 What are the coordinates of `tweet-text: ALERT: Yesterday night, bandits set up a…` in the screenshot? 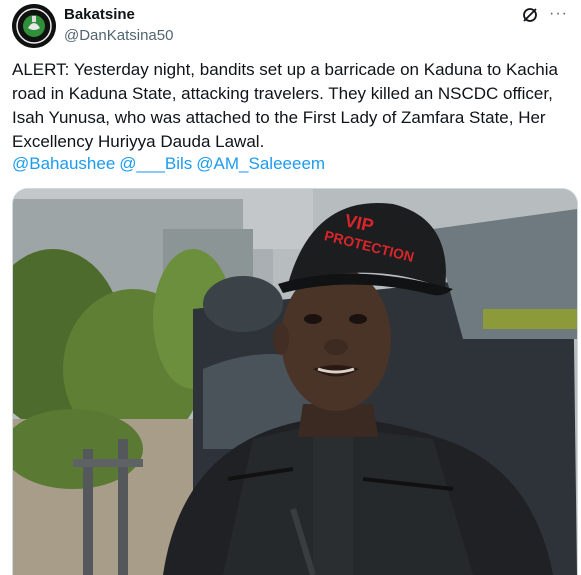 It's located at (285, 105).